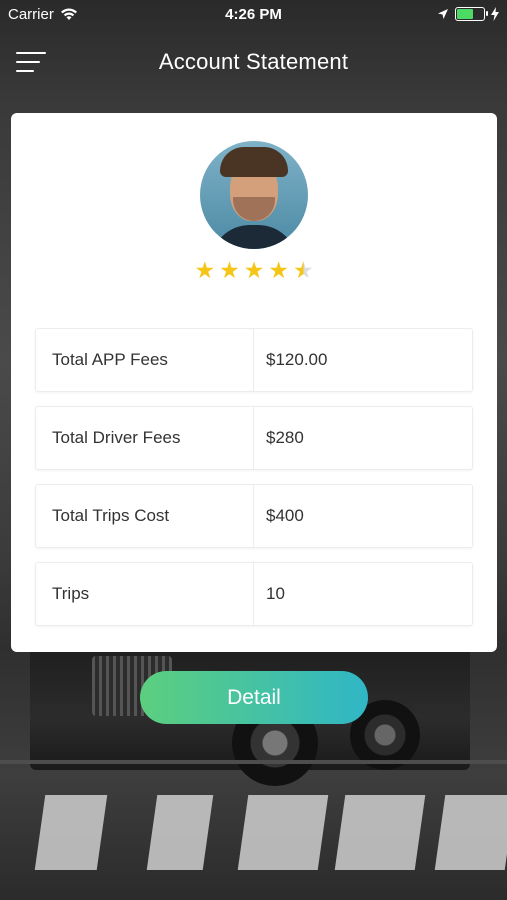 Image resolution: width=507 pixels, height=900 pixels. What do you see at coordinates (145, 360) in the screenshot?
I see `stat-label: Total APP Fees` at bounding box center [145, 360].